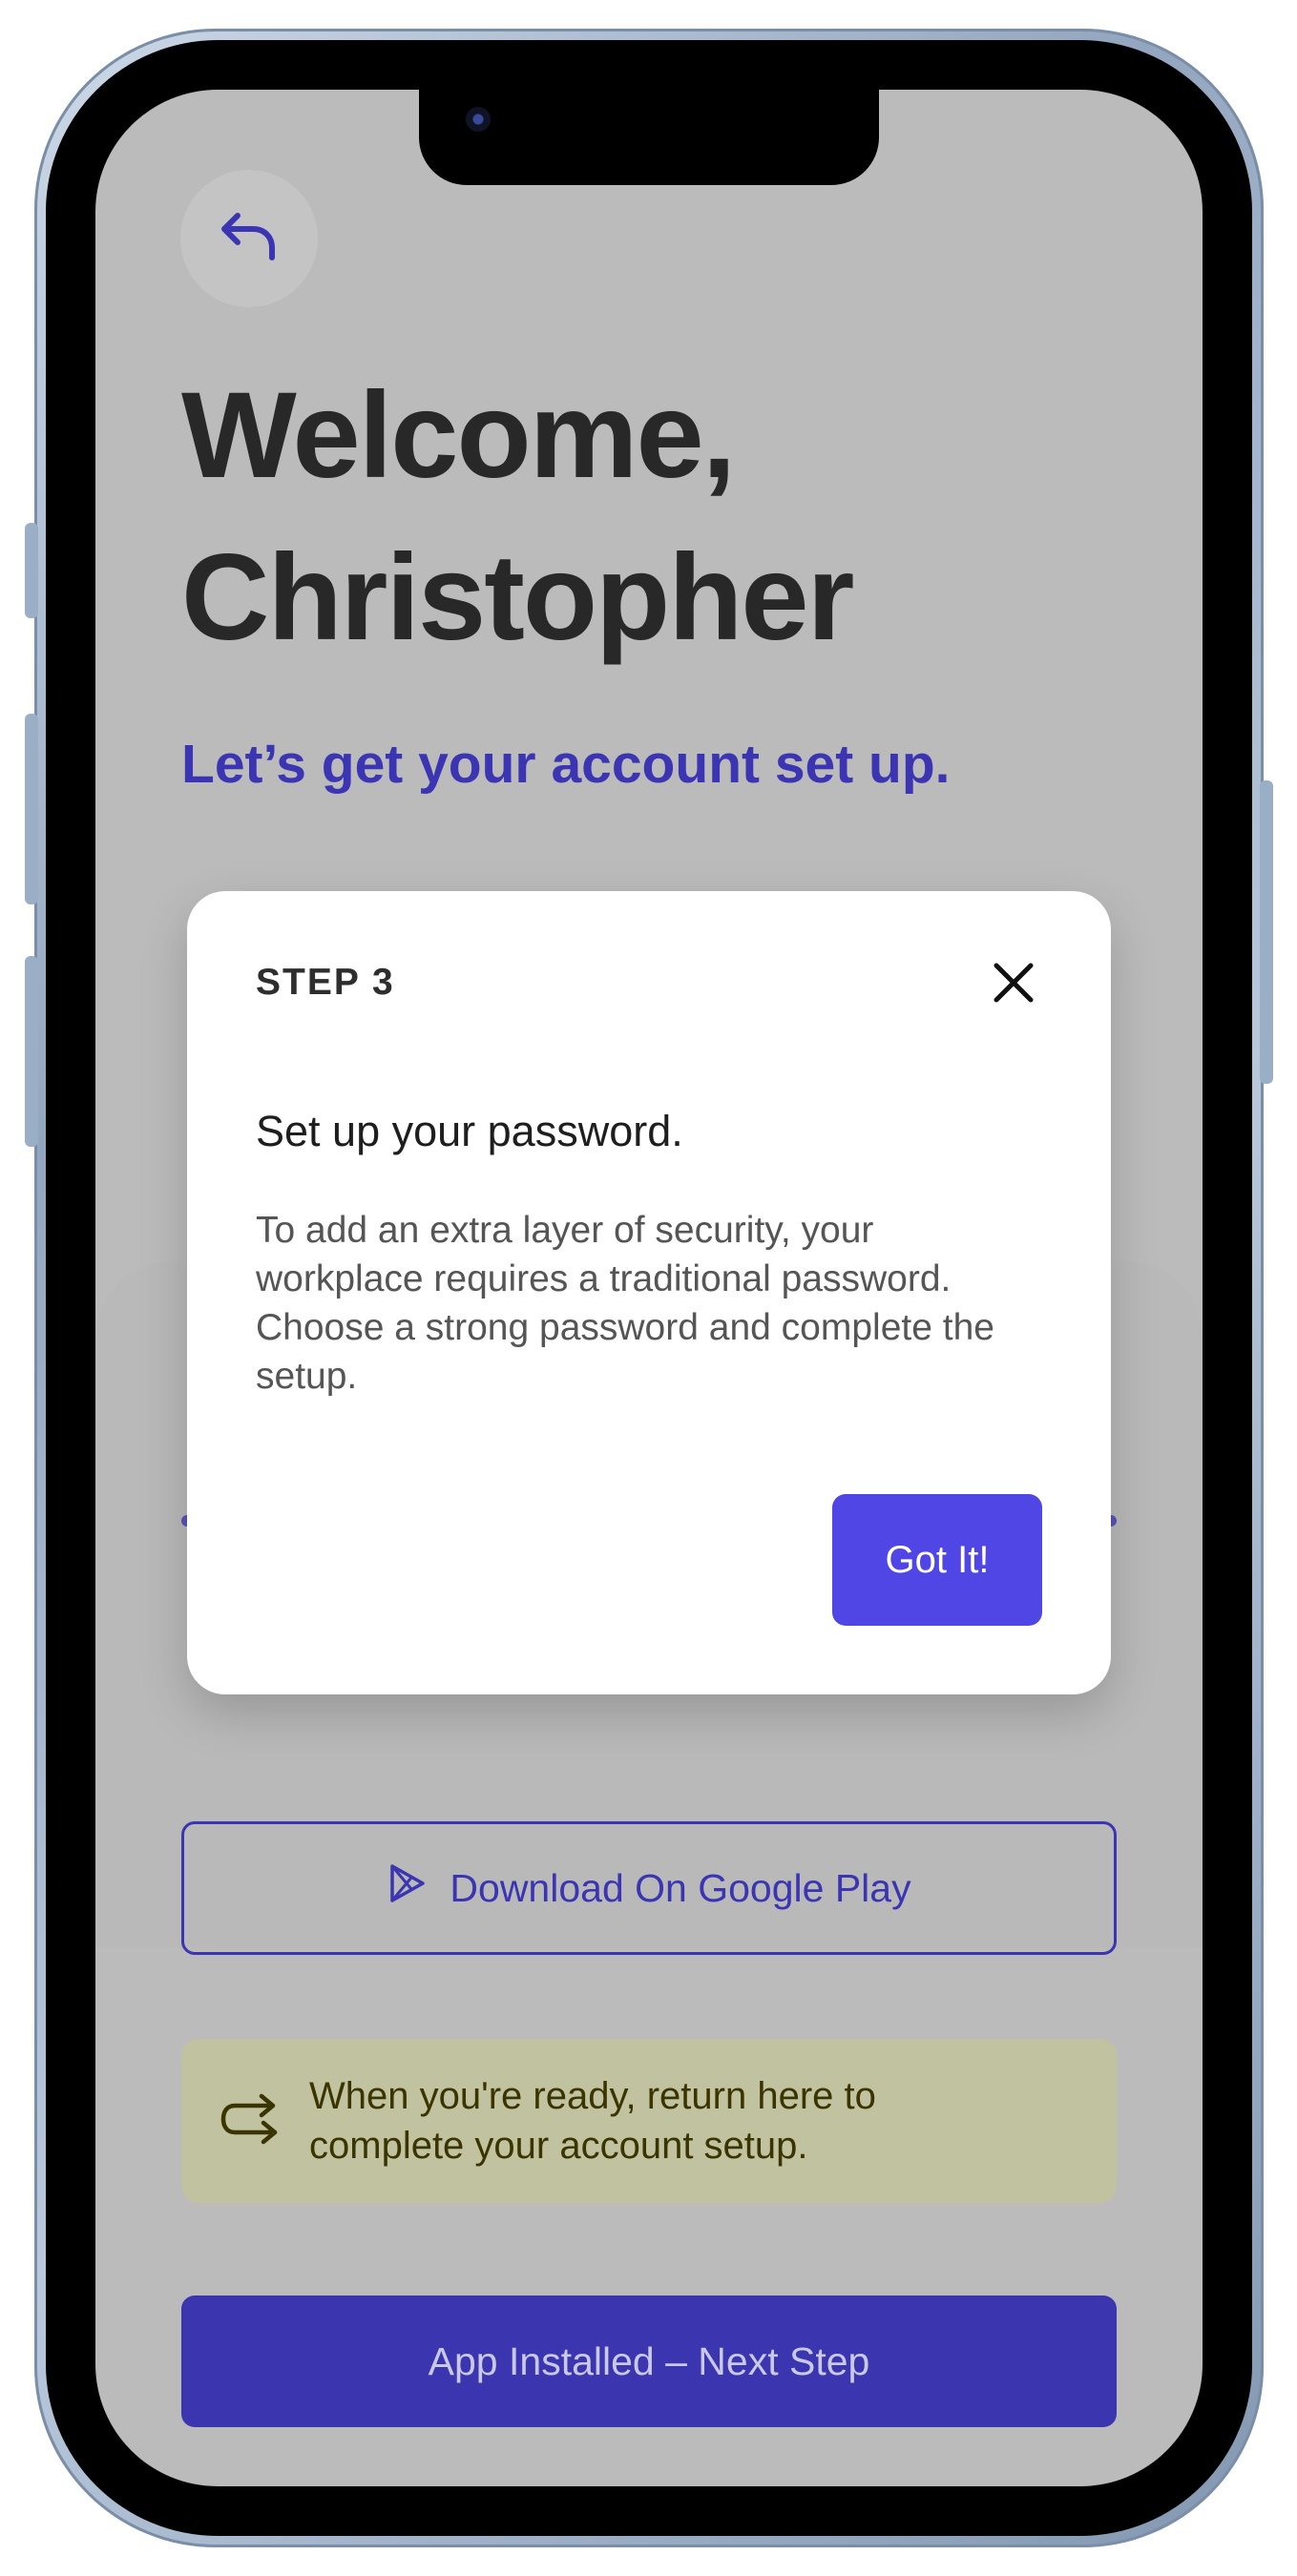 The height and width of the screenshot is (2576, 1297). I want to click on google-play-button: Download On Google Play, so click(649, 1888).